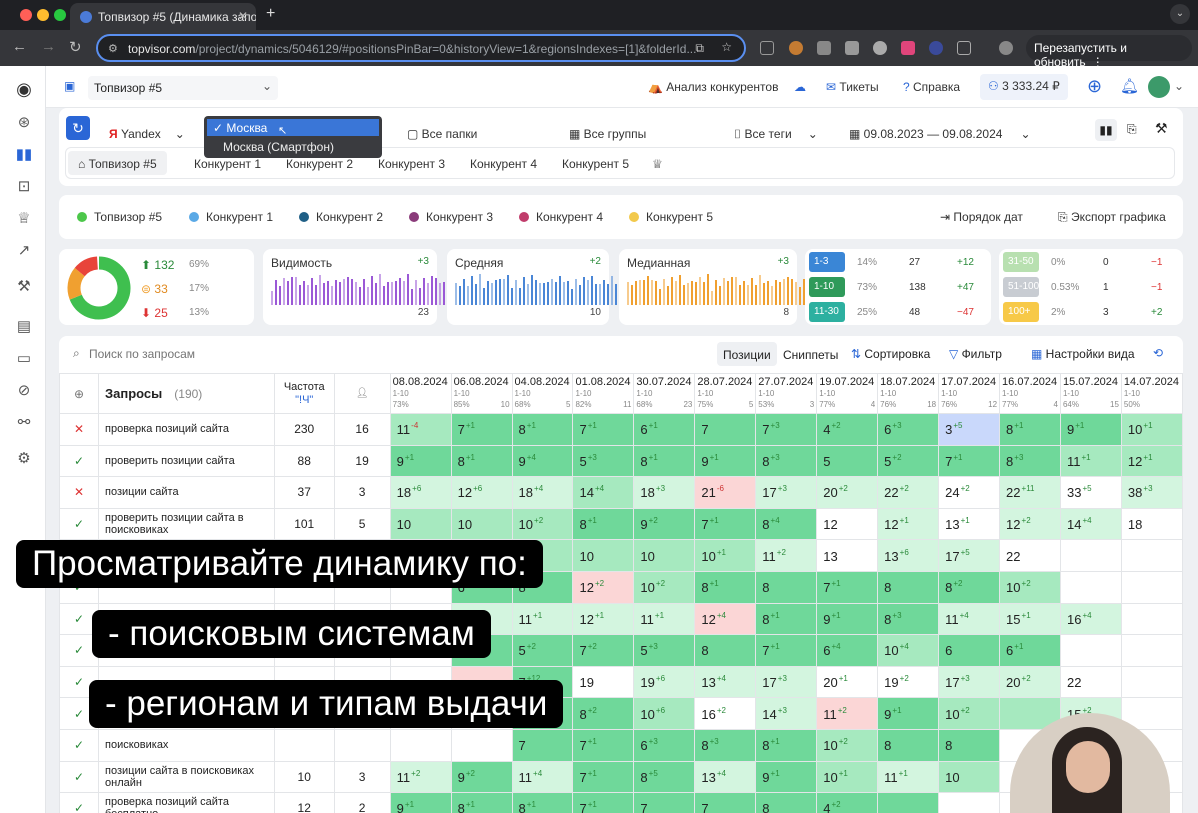  Describe the element at coordinates (1030, 492) in the screenshot. I see `position-cell: 22+11` at that location.